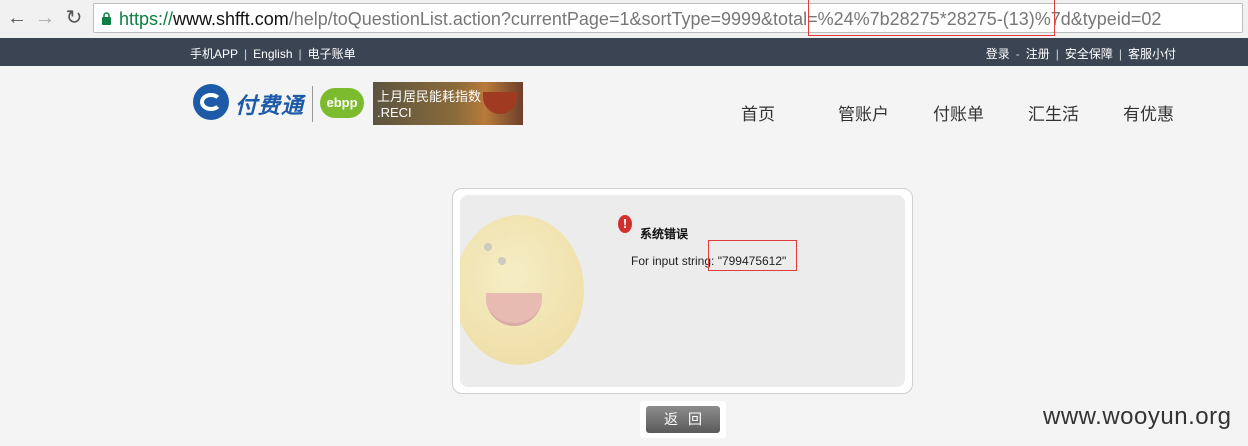 The image size is (1248, 446). I want to click on topbar-link-e-bill: 电子账单, so click(332, 54).